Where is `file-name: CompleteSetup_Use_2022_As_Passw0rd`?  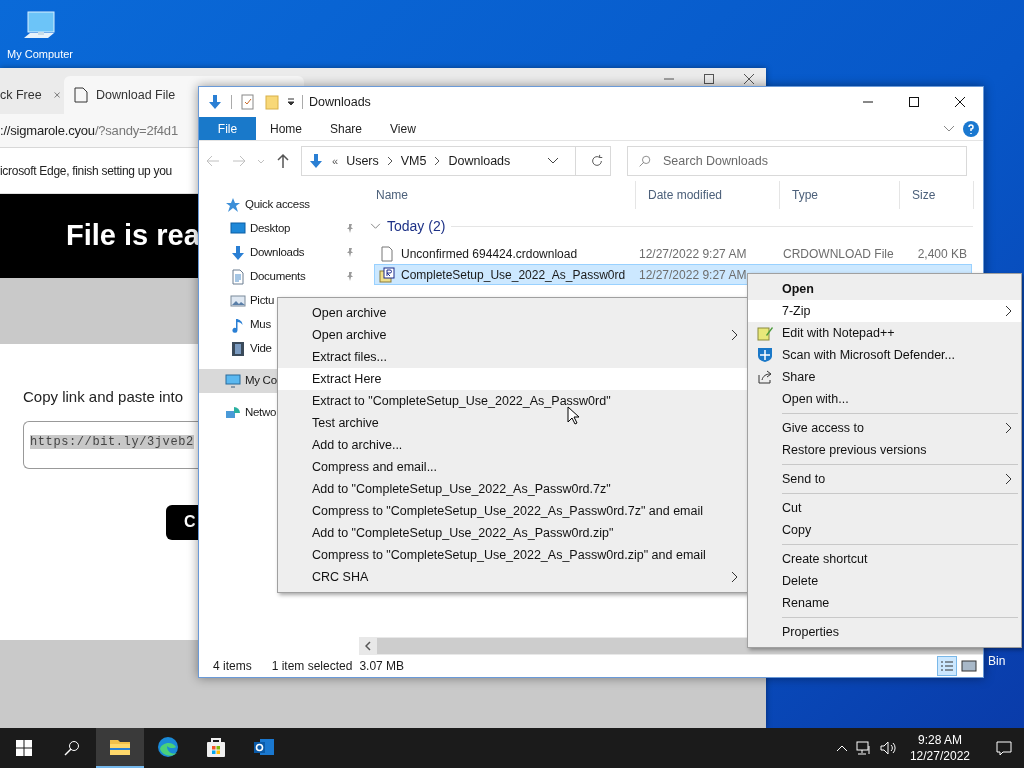
file-name: CompleteSetup_Use_2022_As_Passw0rd is located at coordinates (513, 275).